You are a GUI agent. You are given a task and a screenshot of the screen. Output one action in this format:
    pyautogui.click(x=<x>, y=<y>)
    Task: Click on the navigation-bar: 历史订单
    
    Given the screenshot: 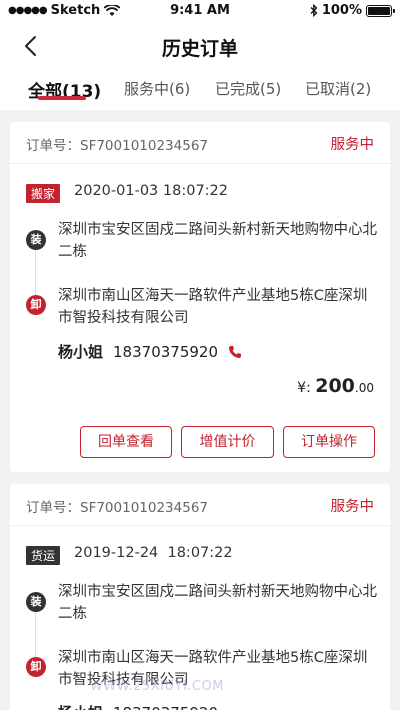 What is the action you would take?
    pyautogui.click(x=200, y=46)
    